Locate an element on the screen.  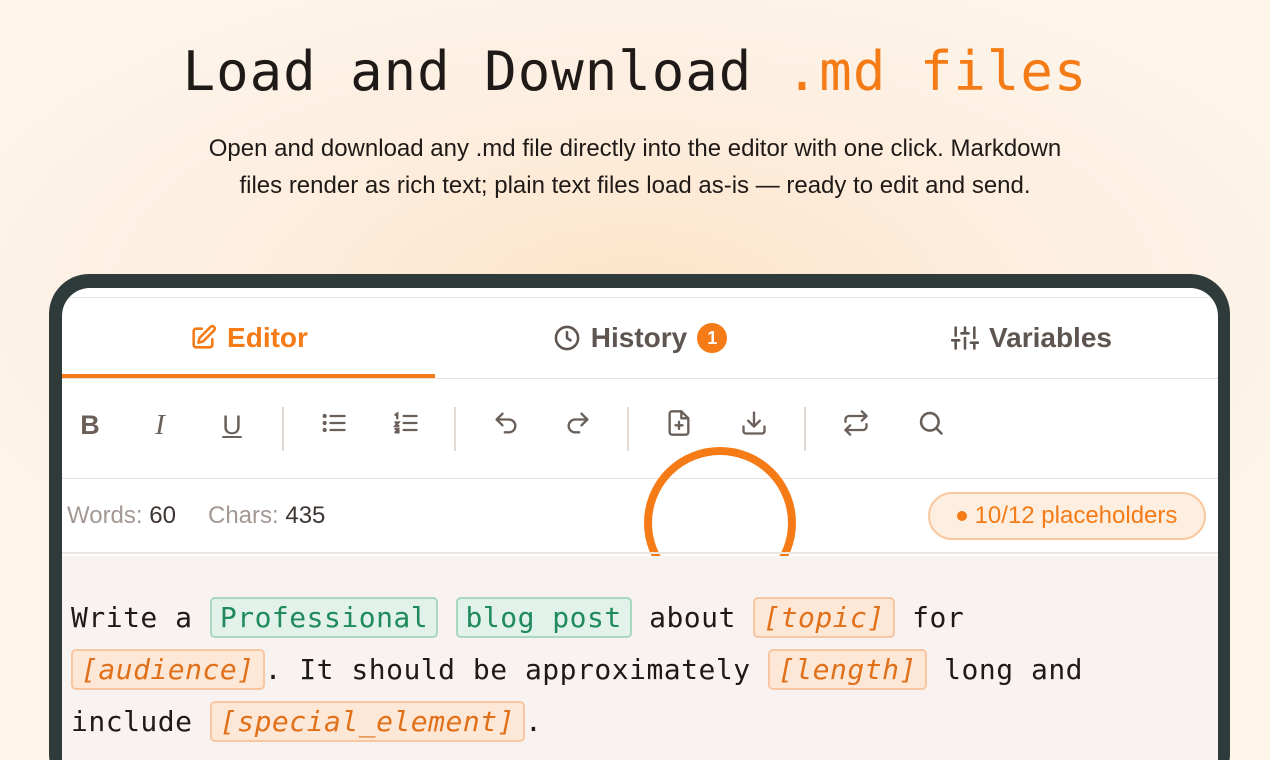
load-file-button is located at coordinates (679, 425).